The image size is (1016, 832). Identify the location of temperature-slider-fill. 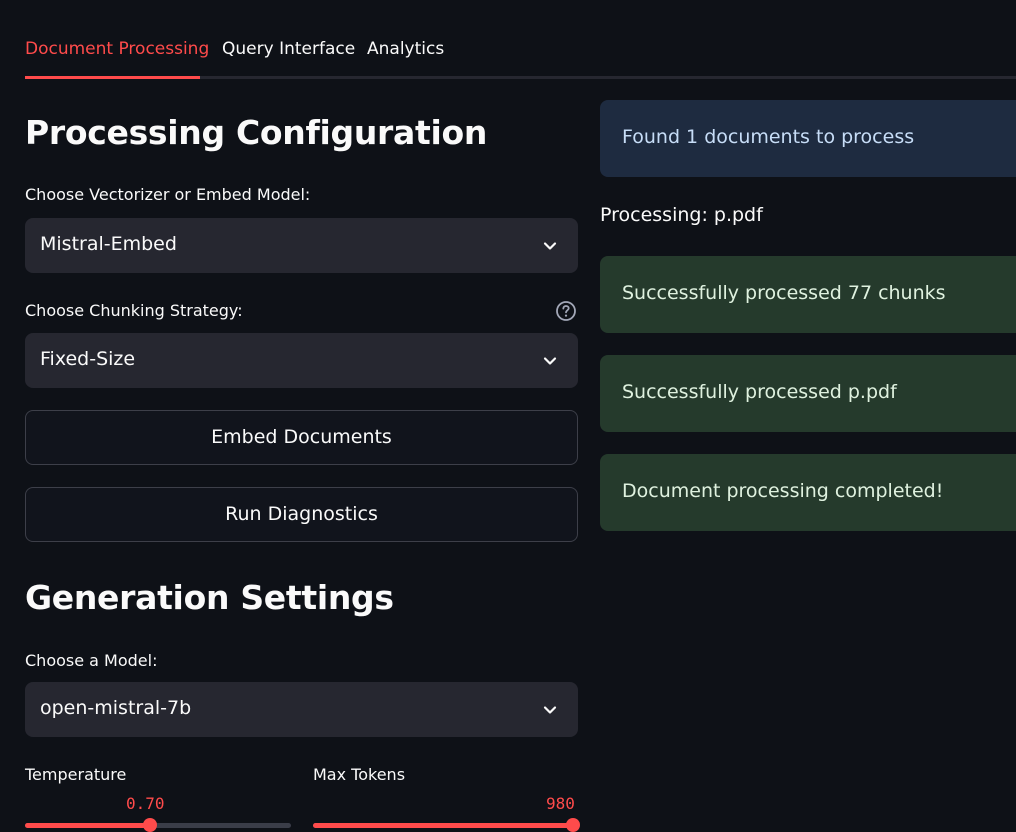
(87, 825).